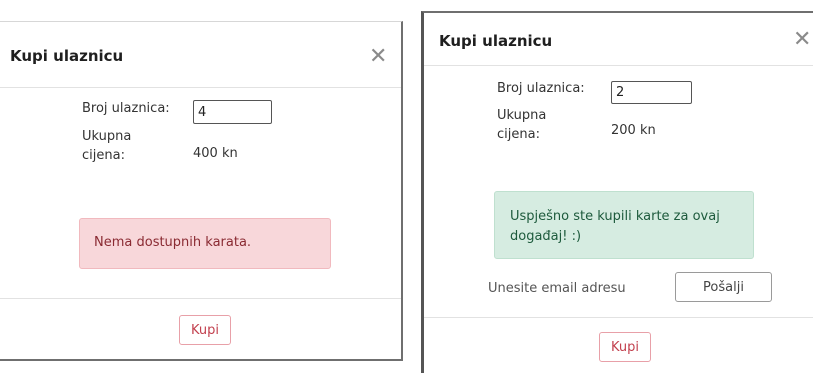  What do you see at coordinates (615, 216) in the screenshot?
I see `success-alert-line1: Uspješno ste kupili karte za ovaj` at bounding box center [615, 216].